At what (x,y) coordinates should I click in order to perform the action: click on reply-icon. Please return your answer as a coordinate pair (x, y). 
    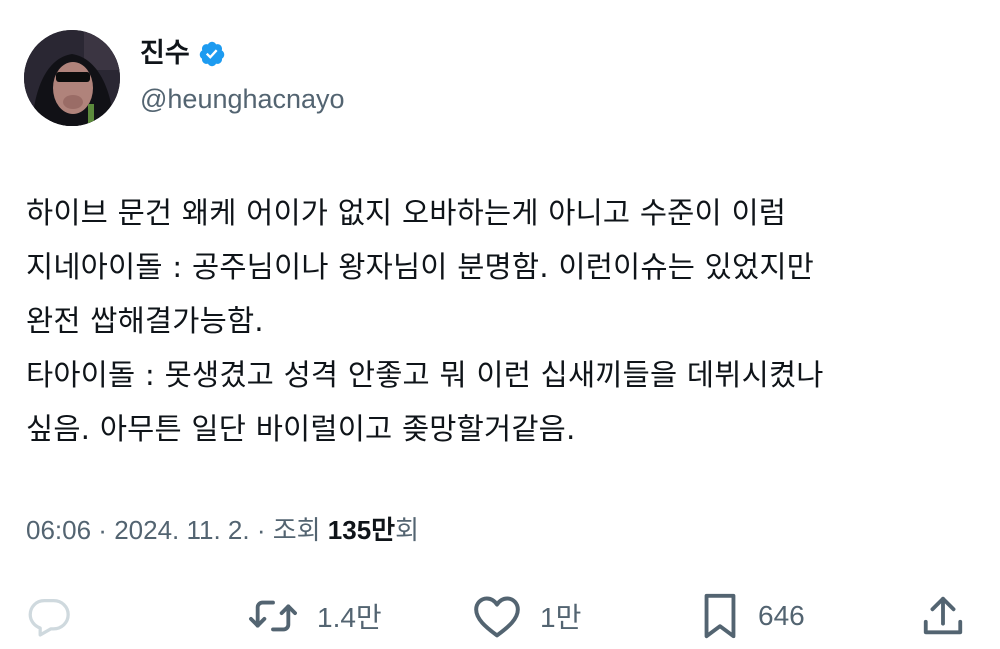
    Looking at the image, I should click on (49, 616).